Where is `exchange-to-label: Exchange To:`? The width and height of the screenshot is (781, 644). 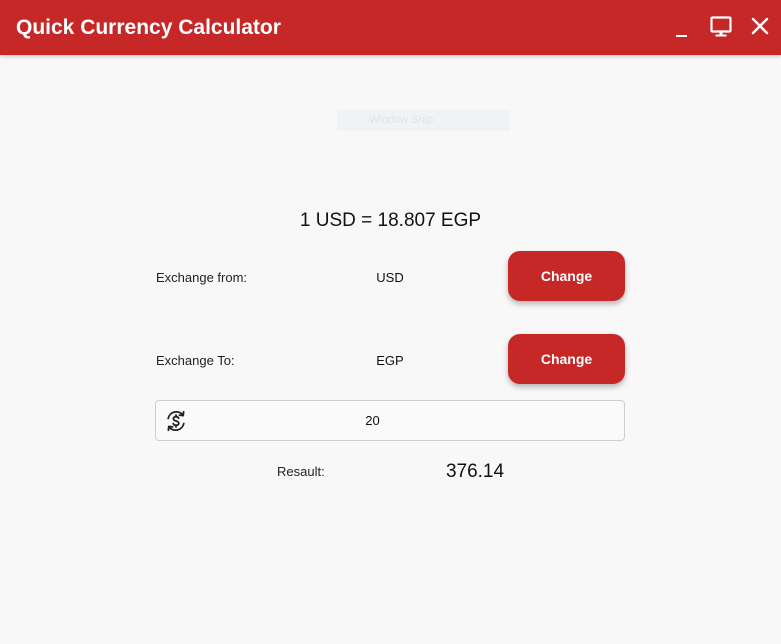 exchange-to-label: Exchange To: is located at coordinates (195, 360).